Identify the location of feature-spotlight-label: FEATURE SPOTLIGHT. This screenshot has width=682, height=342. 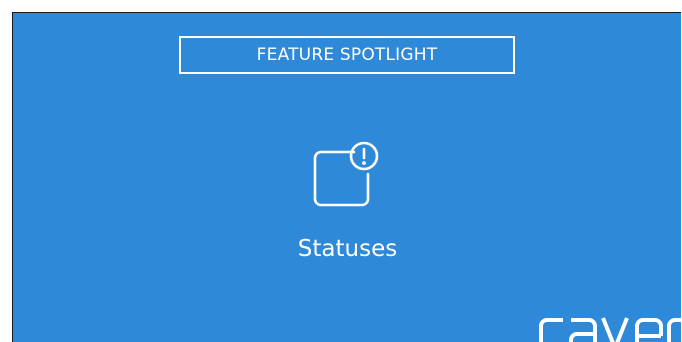
(347, 54).